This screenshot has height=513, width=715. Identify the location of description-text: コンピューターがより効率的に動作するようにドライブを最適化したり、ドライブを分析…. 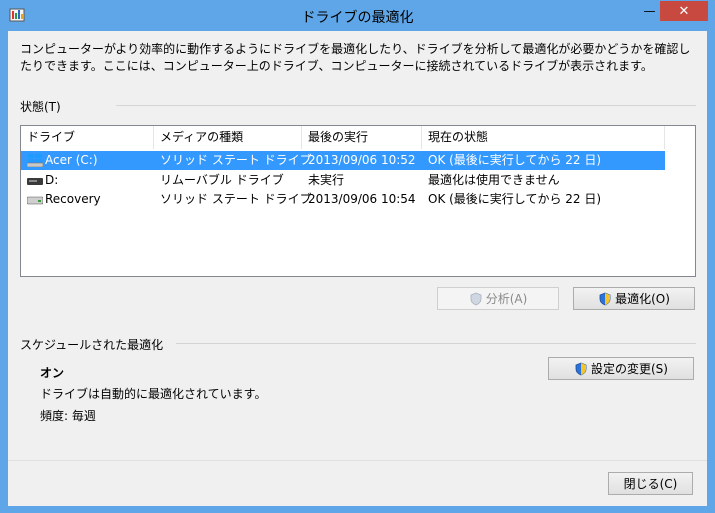
(355, 57).